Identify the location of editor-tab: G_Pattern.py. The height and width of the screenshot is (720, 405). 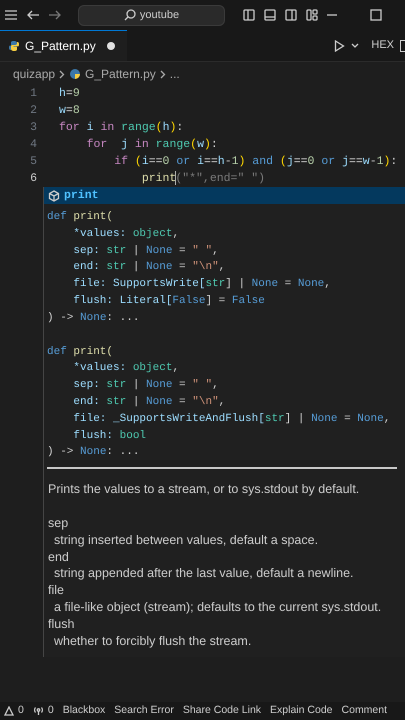
(63, 45).